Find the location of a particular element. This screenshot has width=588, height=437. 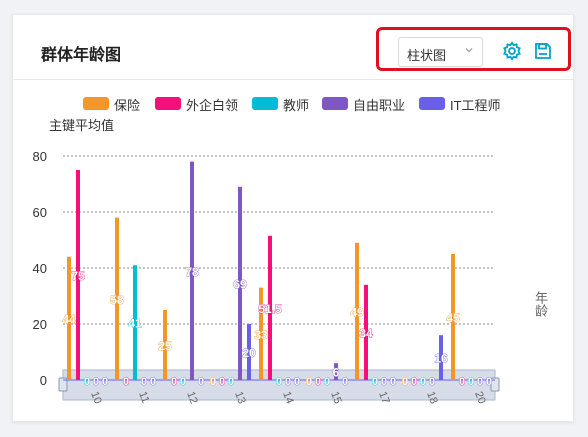

bar-value-label: 58 is located at coordinates (117, 300).